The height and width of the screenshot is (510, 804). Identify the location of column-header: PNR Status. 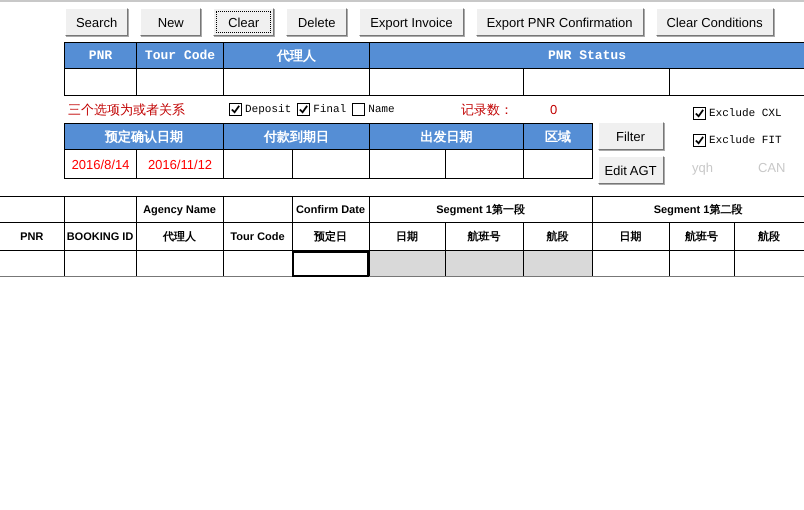
(587, 55).